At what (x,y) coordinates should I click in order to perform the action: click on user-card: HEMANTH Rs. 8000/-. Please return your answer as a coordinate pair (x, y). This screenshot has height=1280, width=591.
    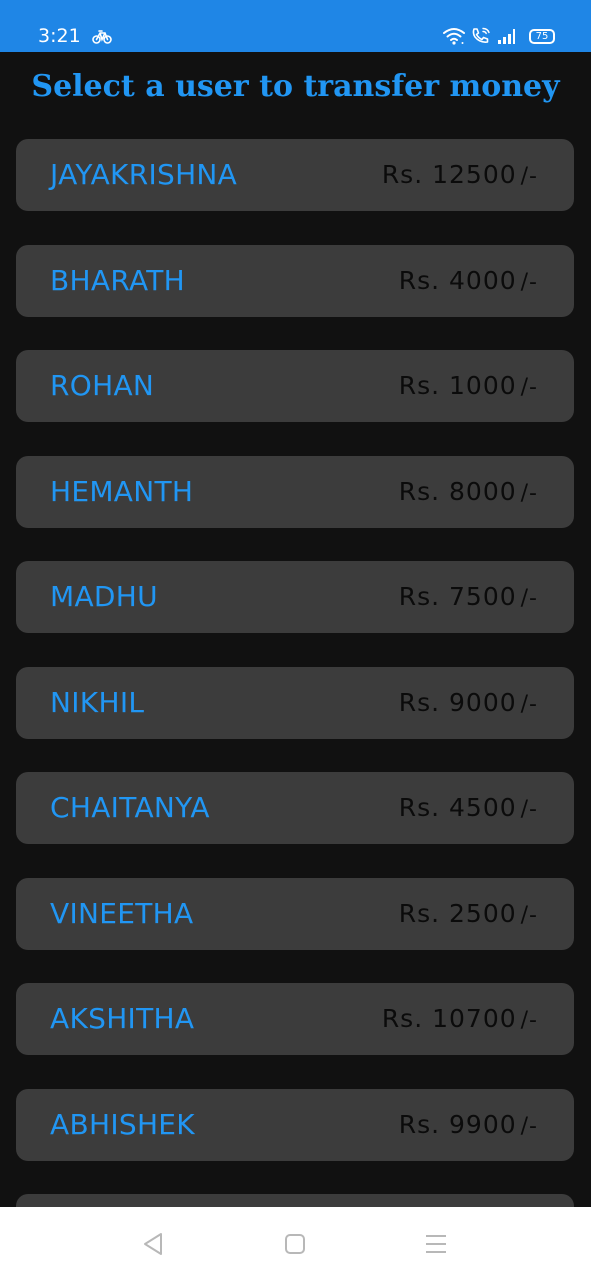
    Looking at the image, I should click on (295, 492).